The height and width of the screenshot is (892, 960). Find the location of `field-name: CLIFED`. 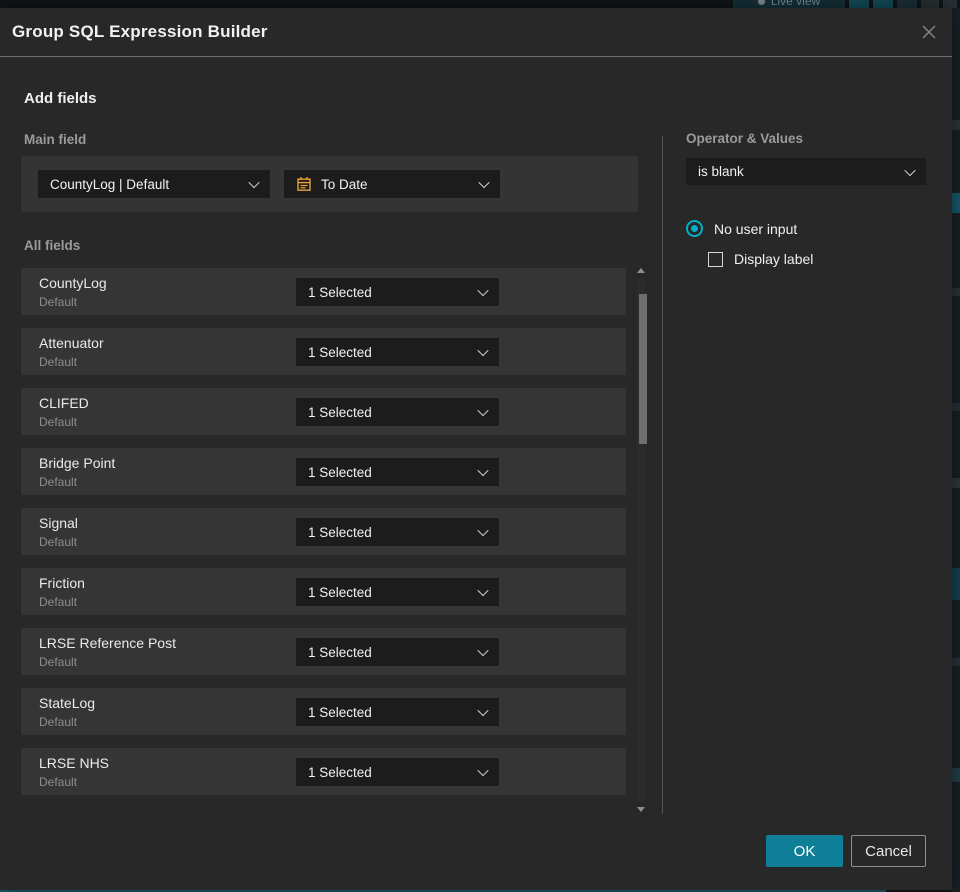

field-name: CLIFED is located at coordinates (64, 403).